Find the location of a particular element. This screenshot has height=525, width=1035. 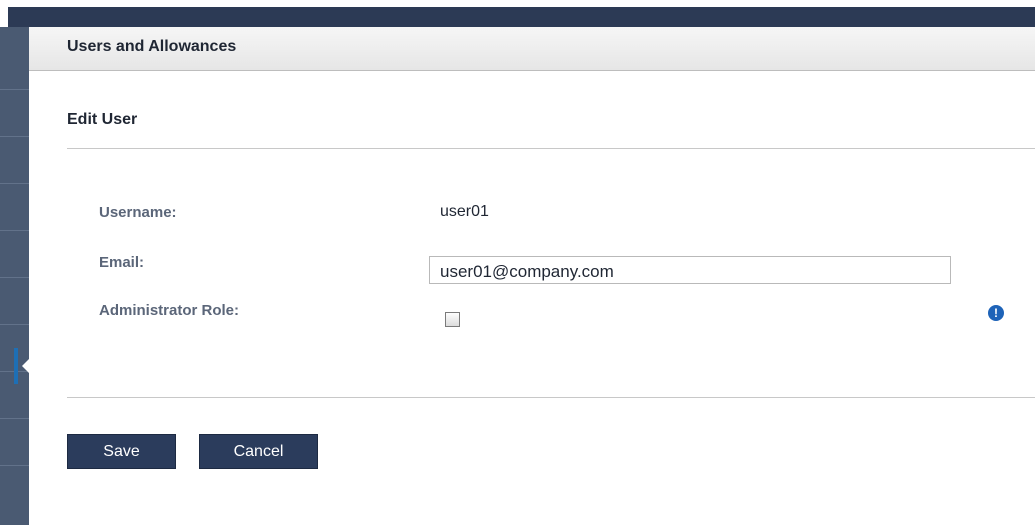

username-value: user01 is located at coordinates (464, 211).